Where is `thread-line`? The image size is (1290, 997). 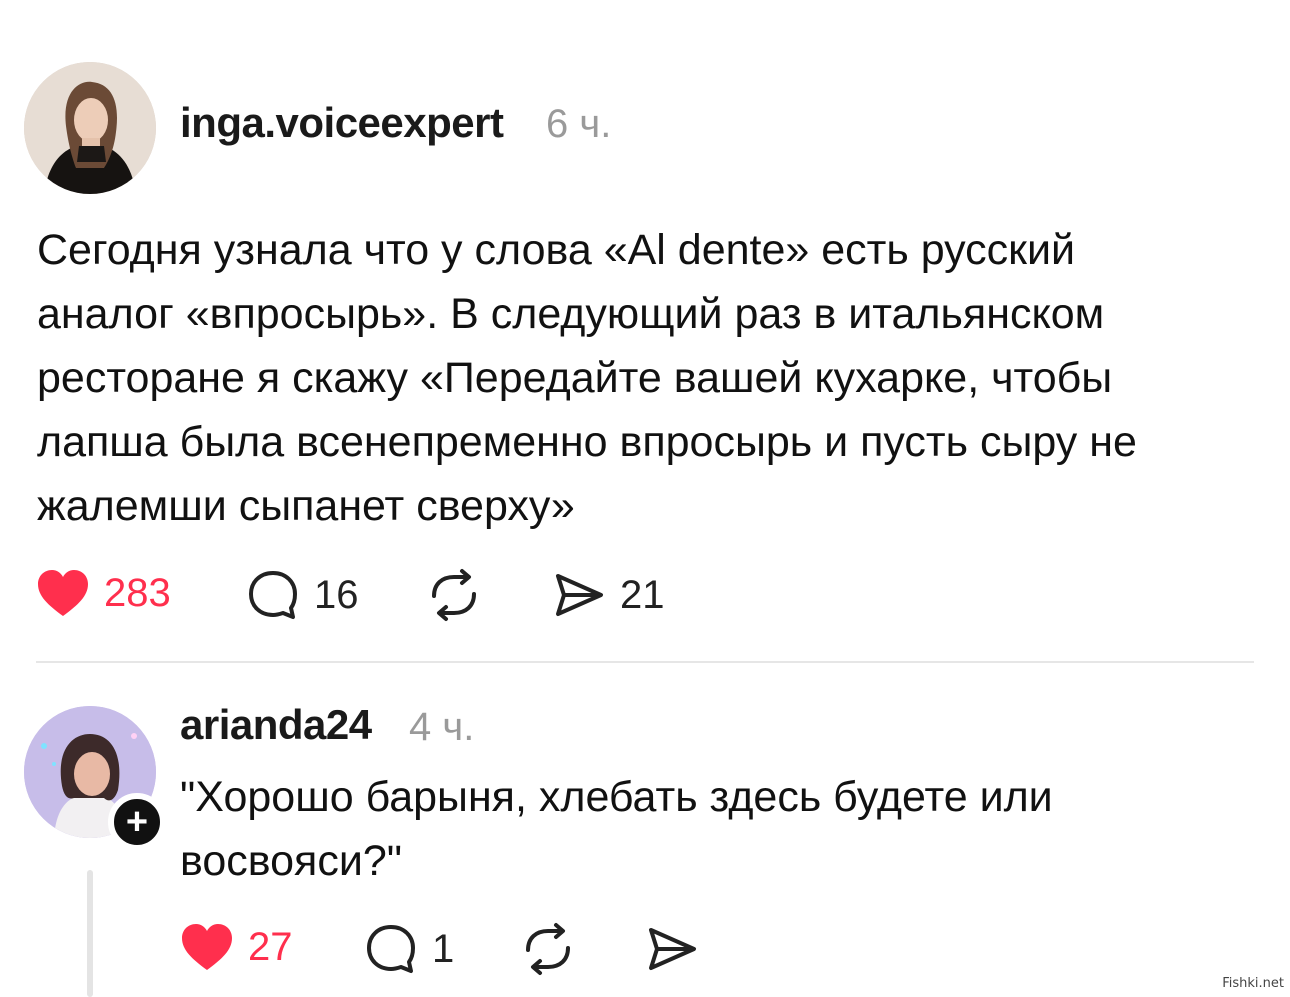 thread-line is located at coordinates (90, 933).